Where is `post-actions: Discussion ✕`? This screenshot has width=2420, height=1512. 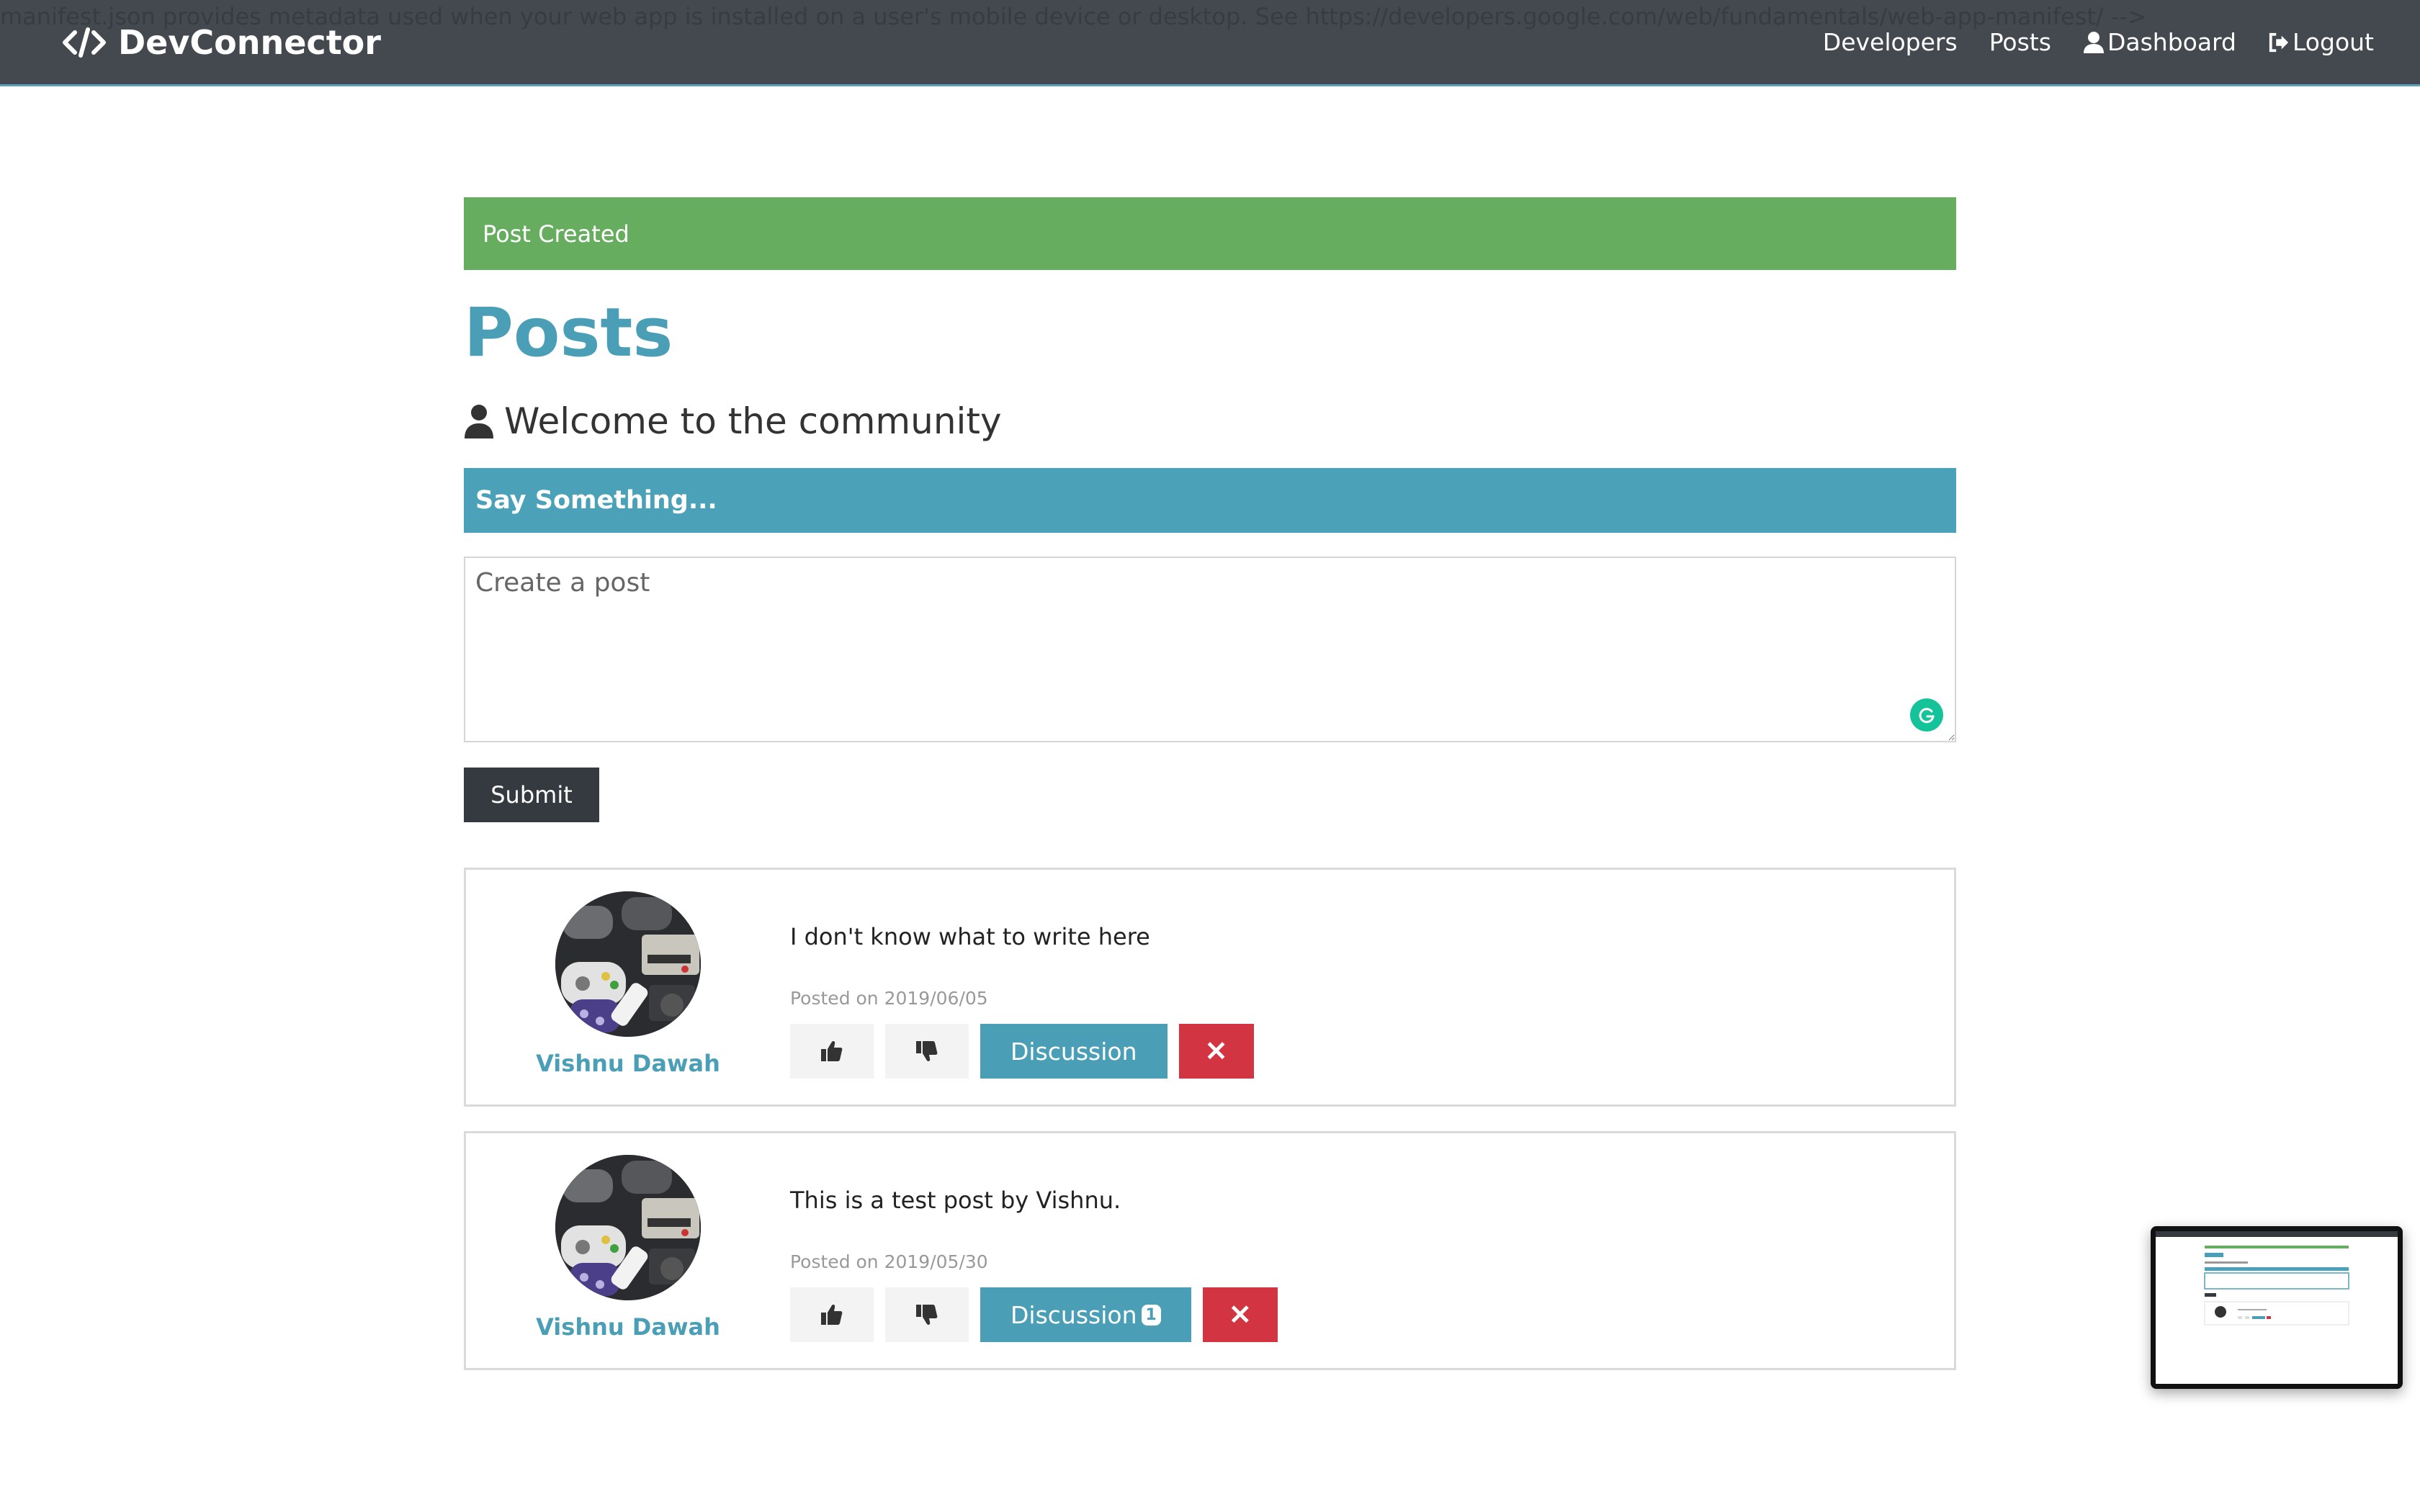
post-actions: Discussion ✕ is located at coordinates (1022, 1051).